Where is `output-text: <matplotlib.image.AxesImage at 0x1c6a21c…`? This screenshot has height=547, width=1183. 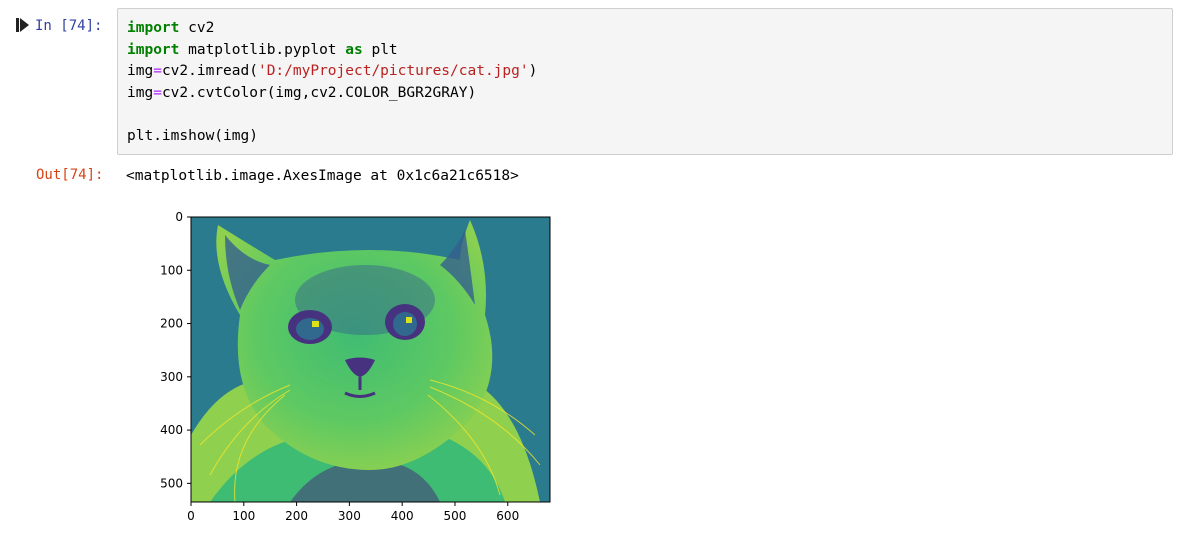 output-text: <matplotlib.image.AxesImage at 0x1c6a21c… is located at coordinates (322, 176).